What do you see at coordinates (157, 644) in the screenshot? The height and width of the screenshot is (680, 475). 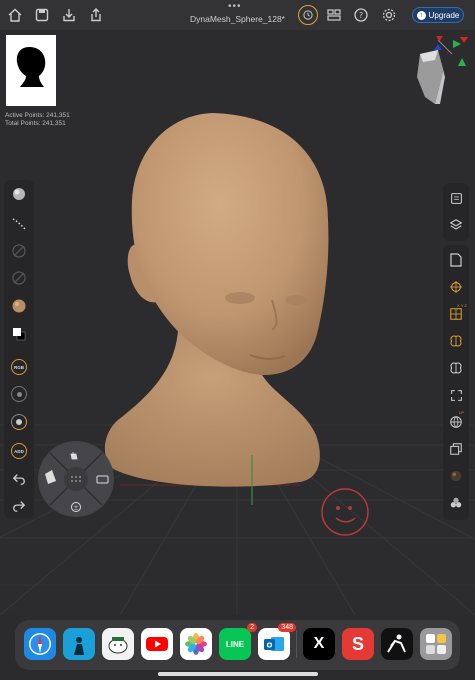 I see `youtube-app-icon` at bounding box center [157, 644].